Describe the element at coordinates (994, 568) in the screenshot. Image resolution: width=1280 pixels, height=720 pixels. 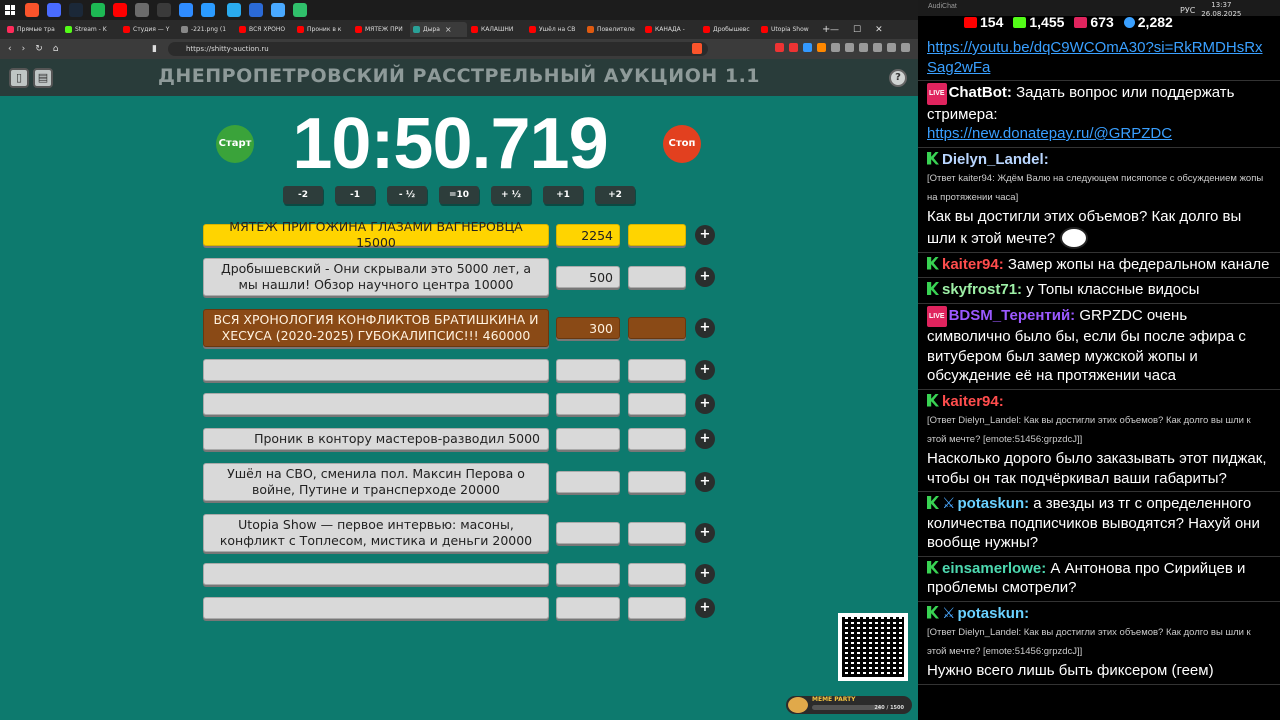
I see `chat-username: einsamerlowe:` at that location.